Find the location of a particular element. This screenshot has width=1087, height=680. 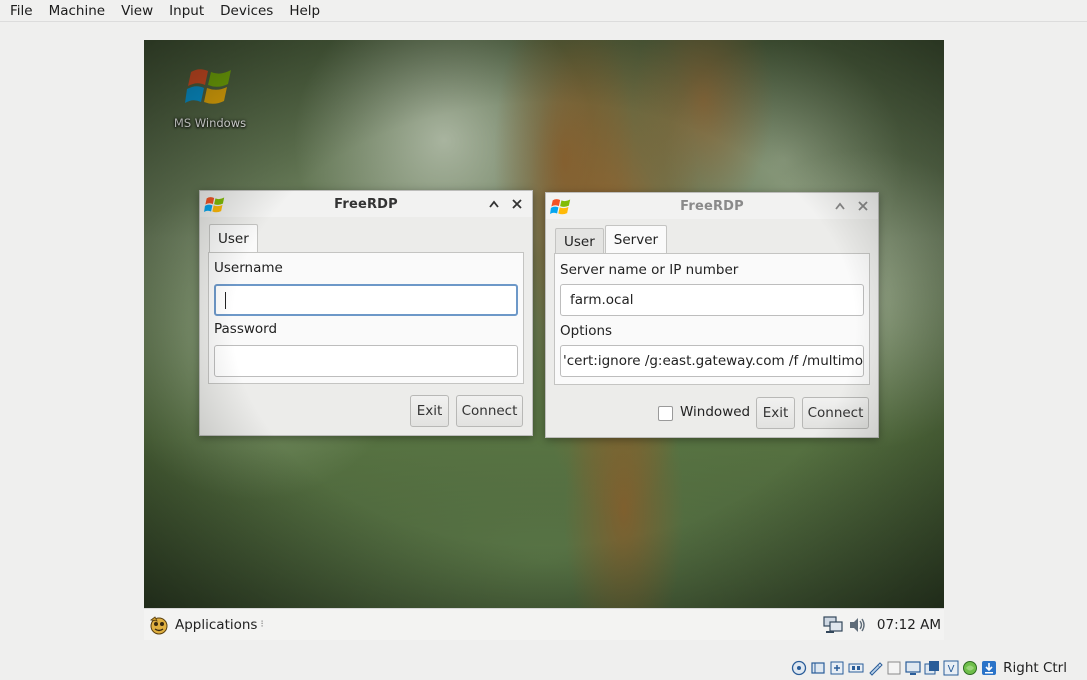

audio-icon is located at coordinates (837, 668).